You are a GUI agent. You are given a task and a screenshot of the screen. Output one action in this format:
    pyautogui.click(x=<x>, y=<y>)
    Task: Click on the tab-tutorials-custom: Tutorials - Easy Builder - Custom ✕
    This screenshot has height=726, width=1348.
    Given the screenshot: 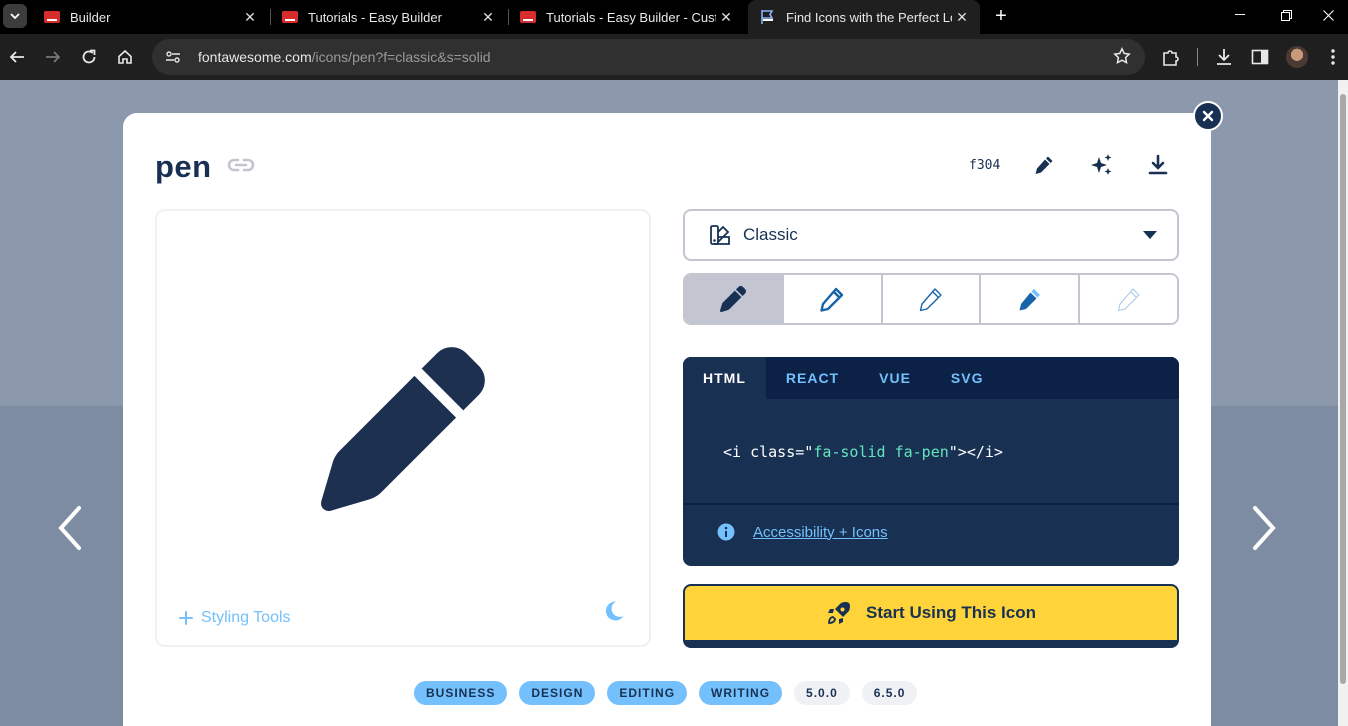 What is the action you would take?
    pyautogui.click(x=626, y=17)
    